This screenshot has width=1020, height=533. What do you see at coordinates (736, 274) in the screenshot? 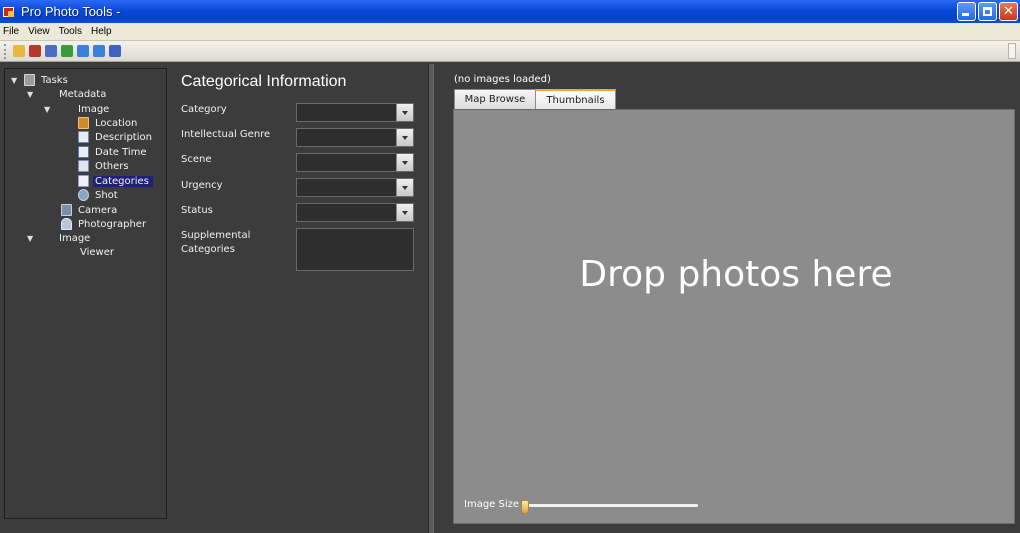
I see `drop-photos-text: Drop photos here` at bounding box center [736, 274].